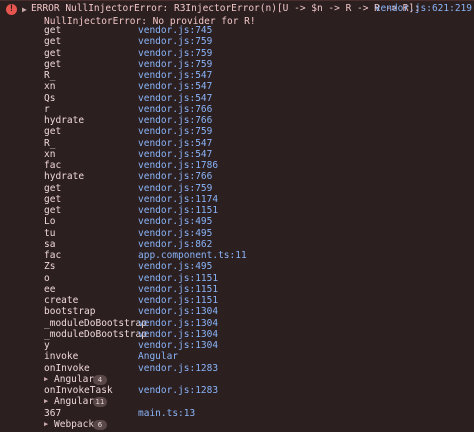 This screenshot has height=432, width=474. What do you see at coordinates (237, 379) in the screenshot?
I see `collapsed-frames-group: ▶ Angular 4` at bounding box center [237, 379].